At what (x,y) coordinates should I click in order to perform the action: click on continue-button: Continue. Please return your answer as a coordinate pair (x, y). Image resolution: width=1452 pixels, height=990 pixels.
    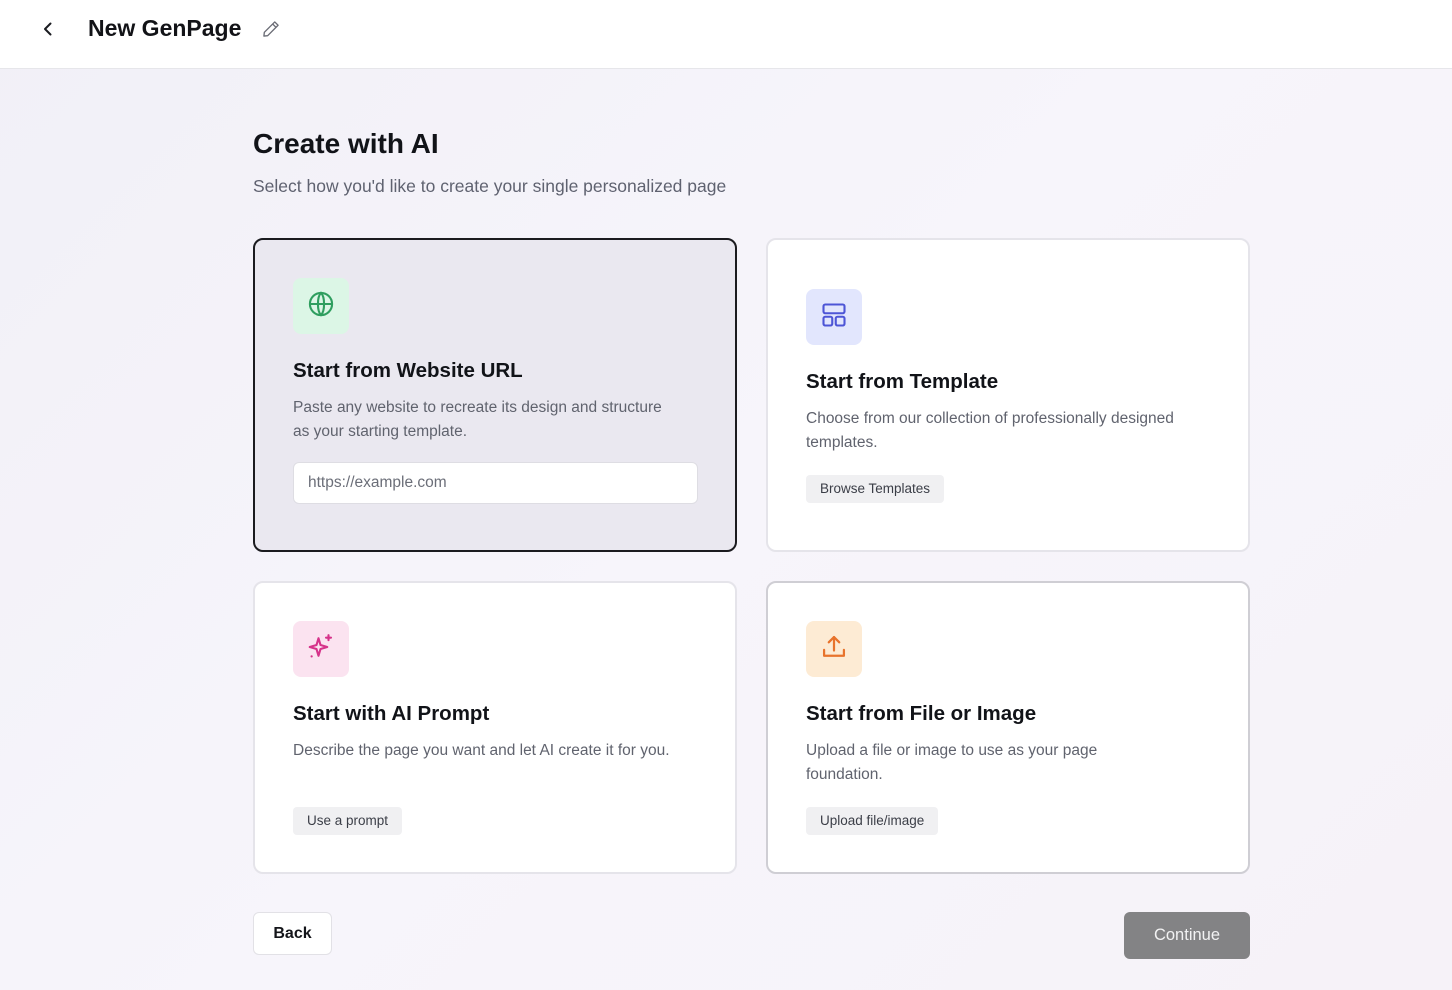
    Looking at the image, I should click on (1187, 935).